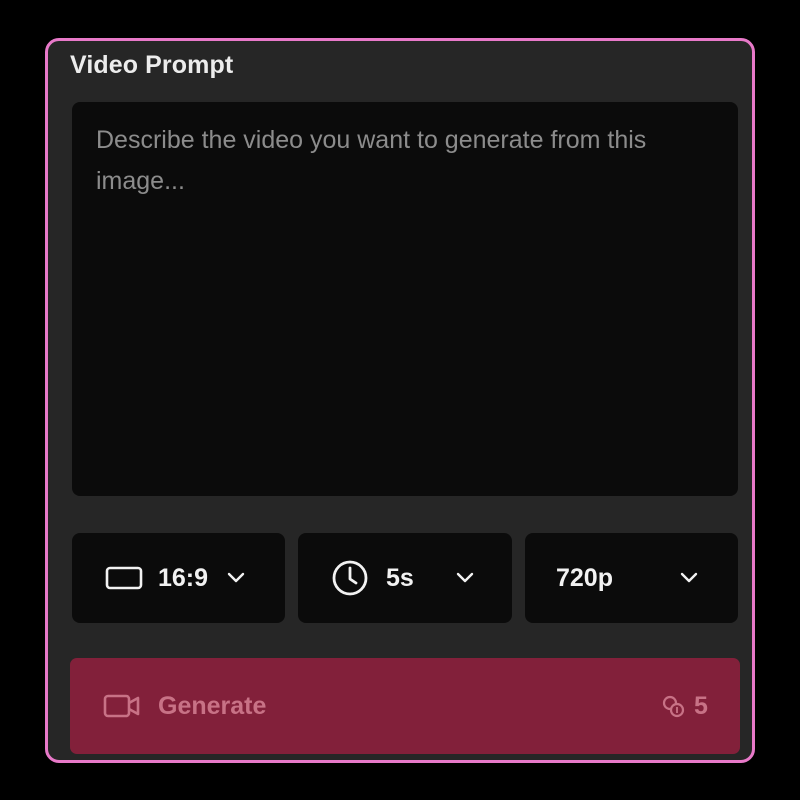 The image size is (800, 800). I want to click on generate-button: Generate 5, so click(405, 706).